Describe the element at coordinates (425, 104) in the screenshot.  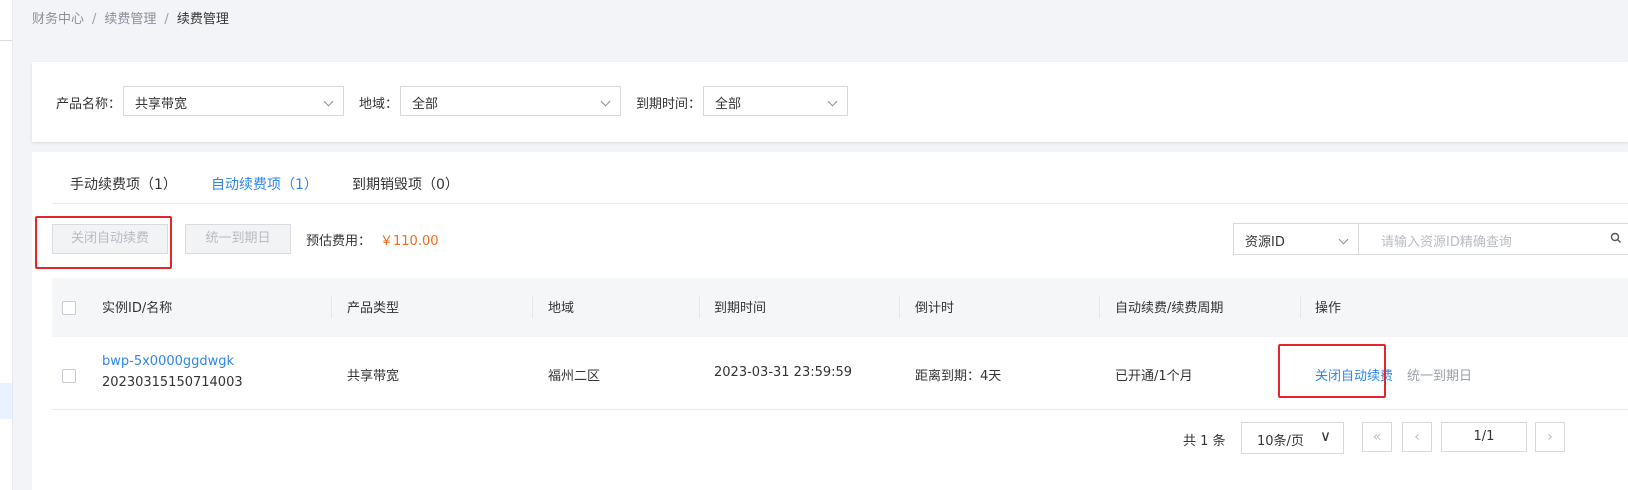
I see `region-value: 全部` at that location.